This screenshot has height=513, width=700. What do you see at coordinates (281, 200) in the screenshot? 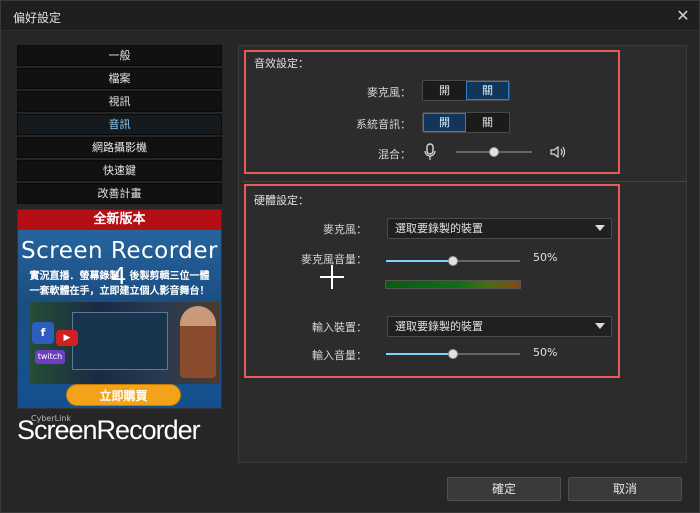
I see `hardware-settings-title: 硬體設定：` at bounding box center [281, 200].